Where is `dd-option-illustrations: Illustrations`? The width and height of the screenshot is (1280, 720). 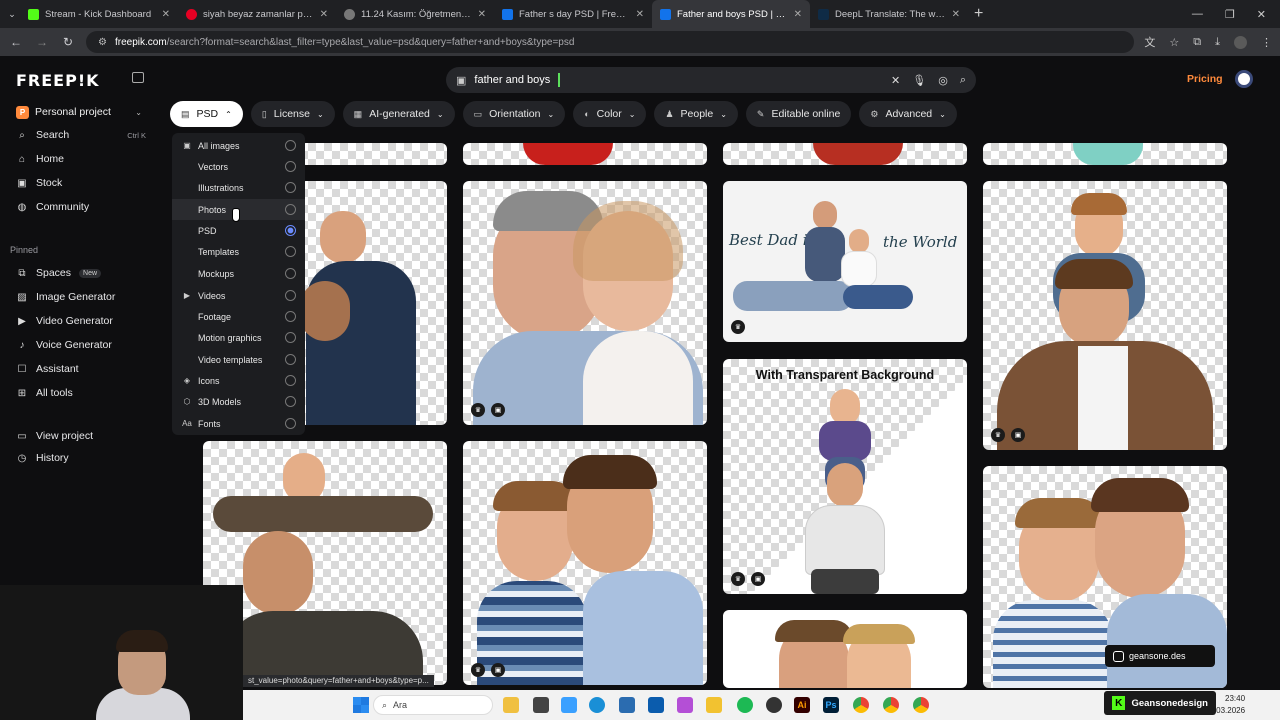
dd-option-illustrations: Illustrations is located at coordinates (238, 187).